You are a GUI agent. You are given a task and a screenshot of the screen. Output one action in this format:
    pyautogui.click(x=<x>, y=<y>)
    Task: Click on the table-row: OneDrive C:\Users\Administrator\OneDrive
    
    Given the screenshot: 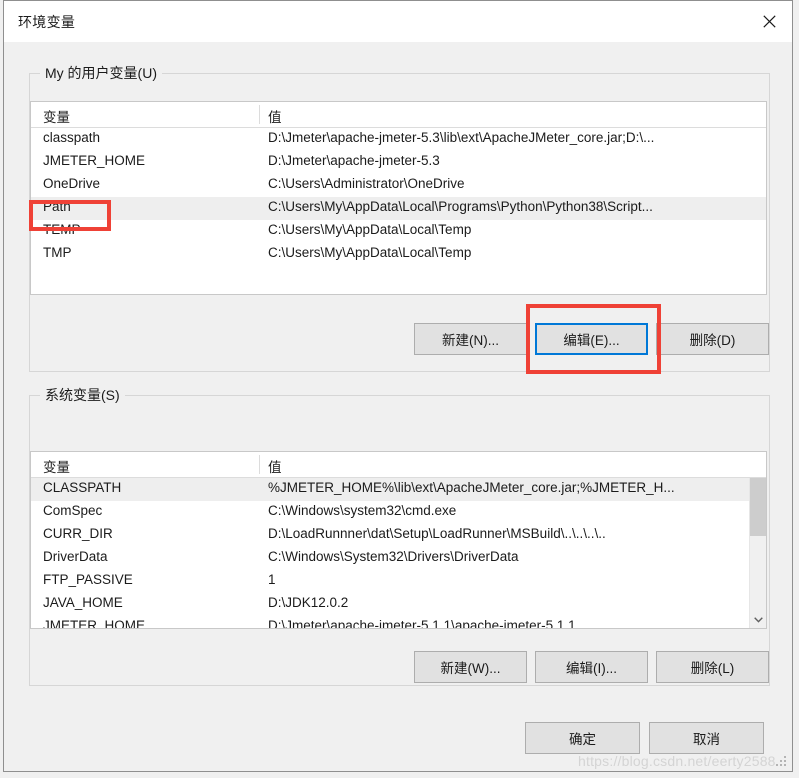 What is the action you would take?
    pyautogui.click(x=398, y=185)
    